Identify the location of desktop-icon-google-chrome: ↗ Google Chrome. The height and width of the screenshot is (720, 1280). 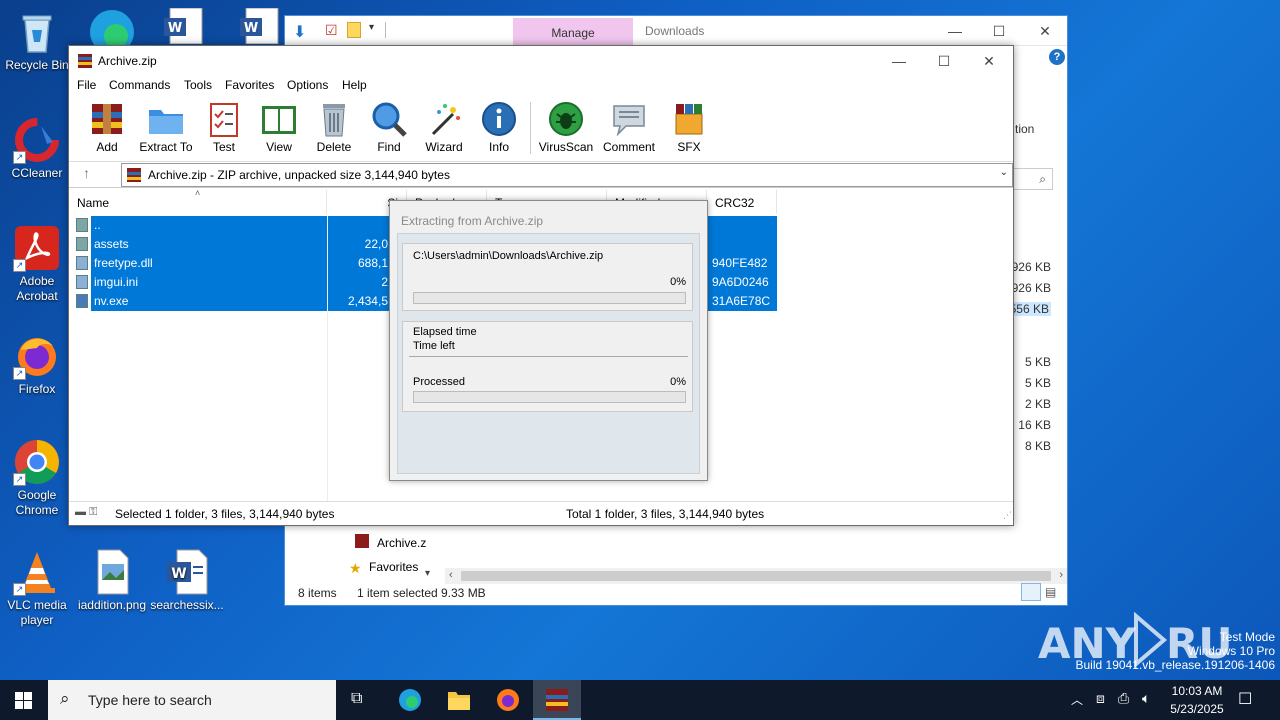
(37, 478).